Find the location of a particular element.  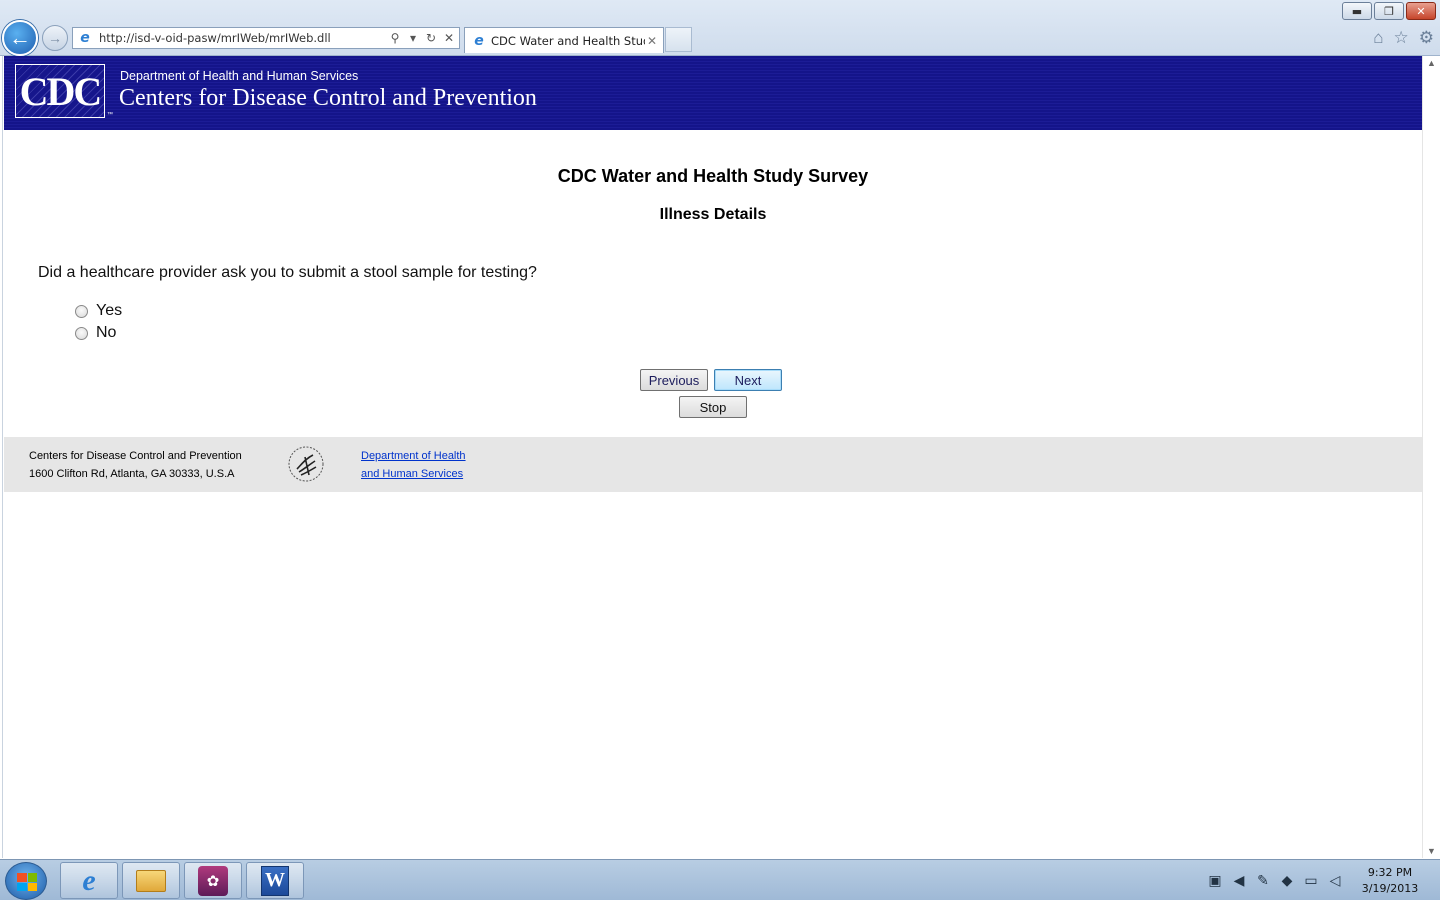

tab-close-button: ✕ is located at coordinates (652, 41).